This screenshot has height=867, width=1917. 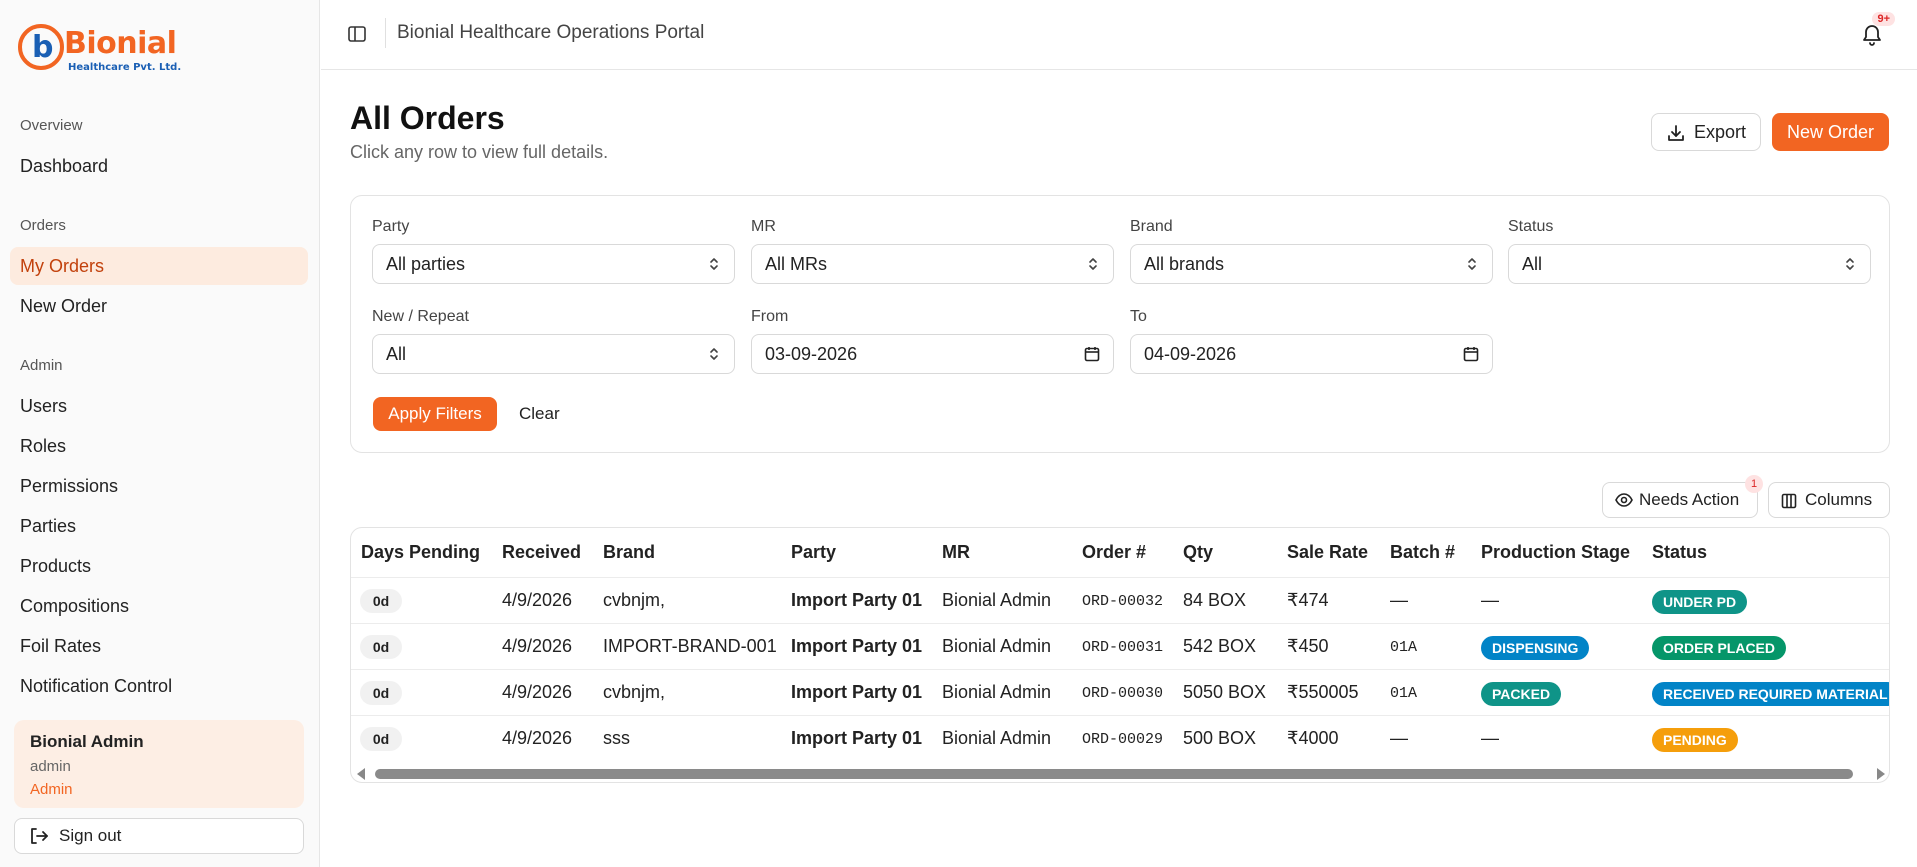 What do you see at coordinates (1719, 648) in the screenshot?
I see `status-badge: ORDER PLACED` at bounding box center [1719, 648].